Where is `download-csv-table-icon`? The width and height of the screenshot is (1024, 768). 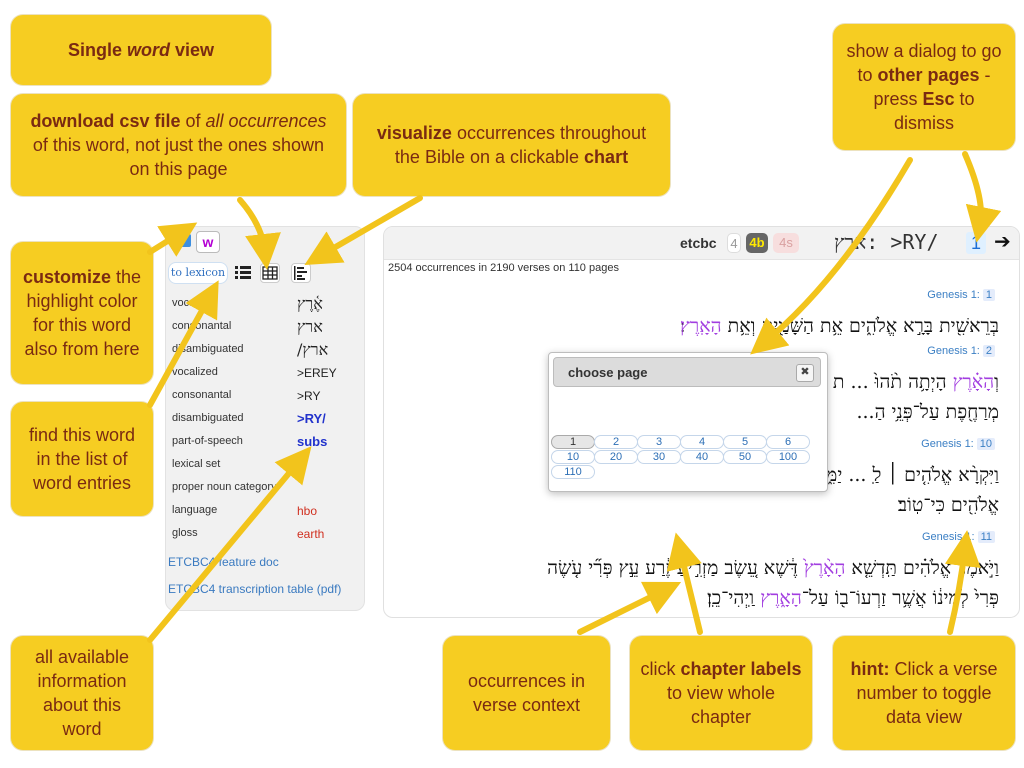 download-csv-table-icon is located at coordinates (270, 273).